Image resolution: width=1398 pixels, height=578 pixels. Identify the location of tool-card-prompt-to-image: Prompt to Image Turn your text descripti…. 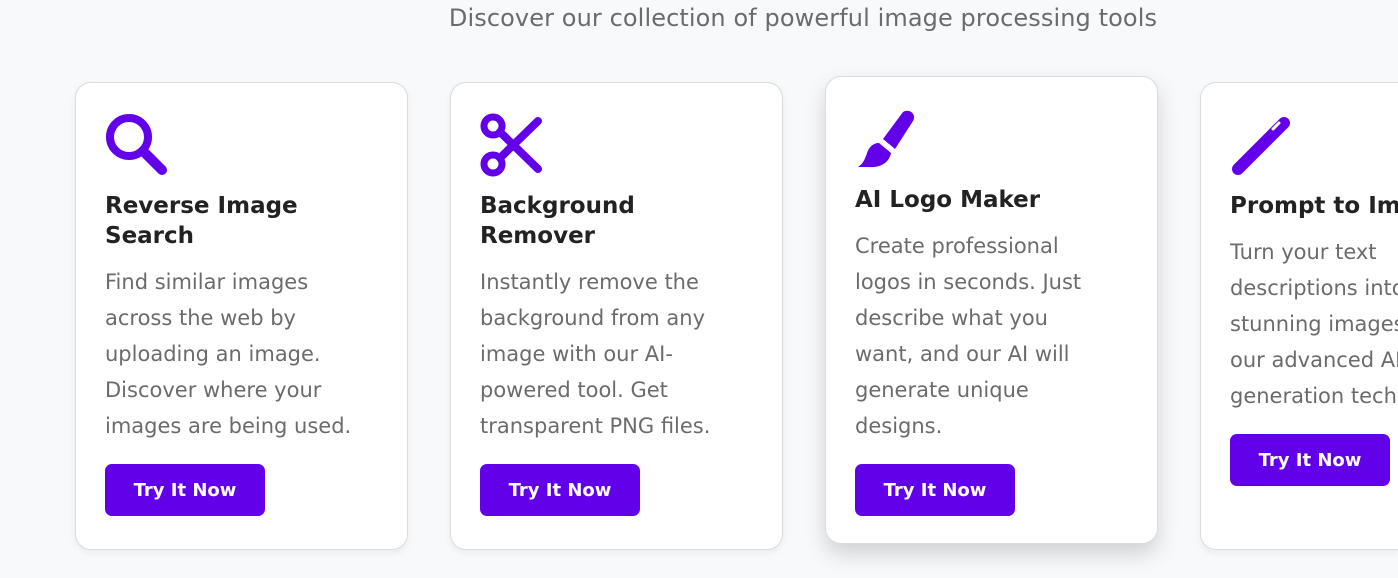
(1299, 316).